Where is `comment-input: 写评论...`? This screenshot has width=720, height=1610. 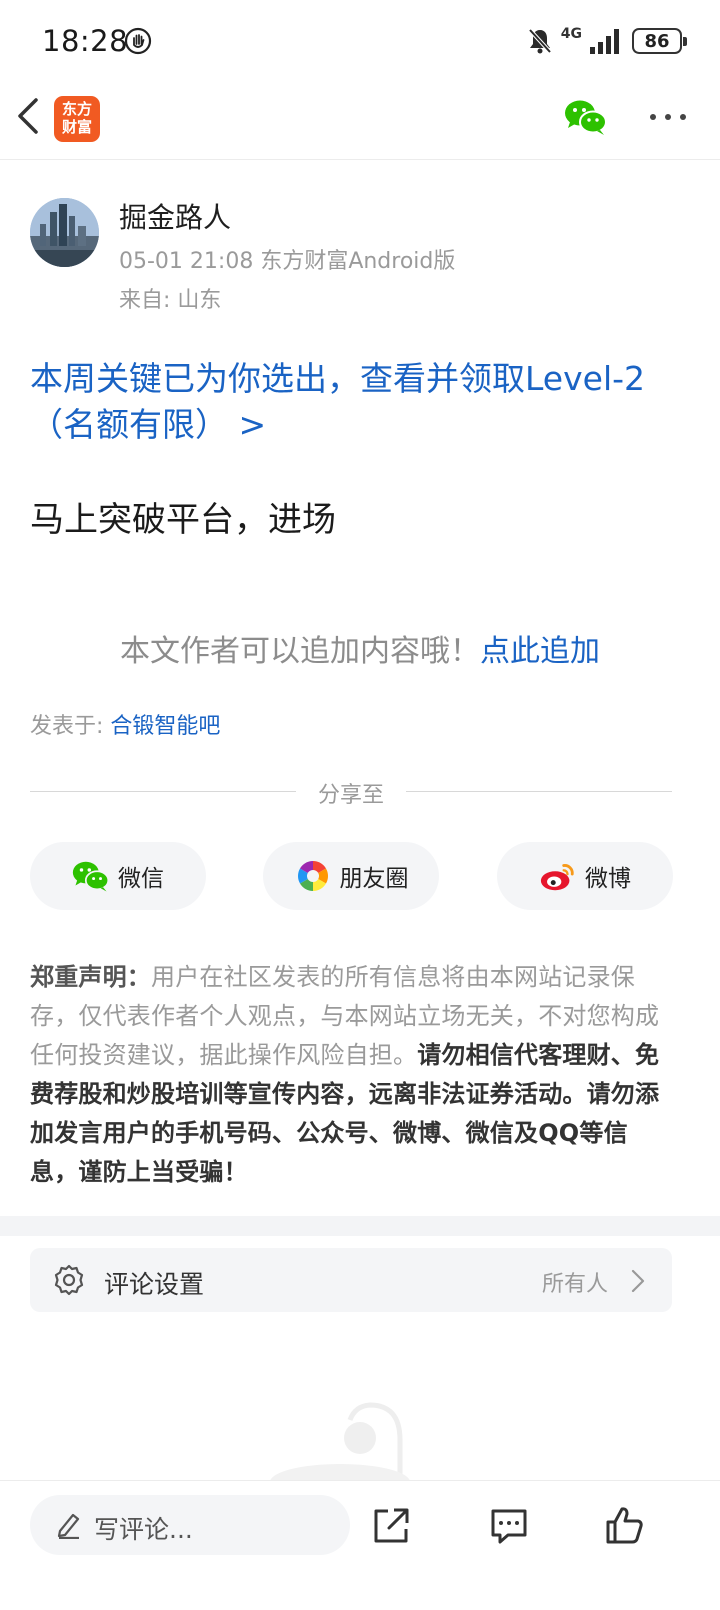 comment-input: 写评论... is located at coordinates (190, 1525).